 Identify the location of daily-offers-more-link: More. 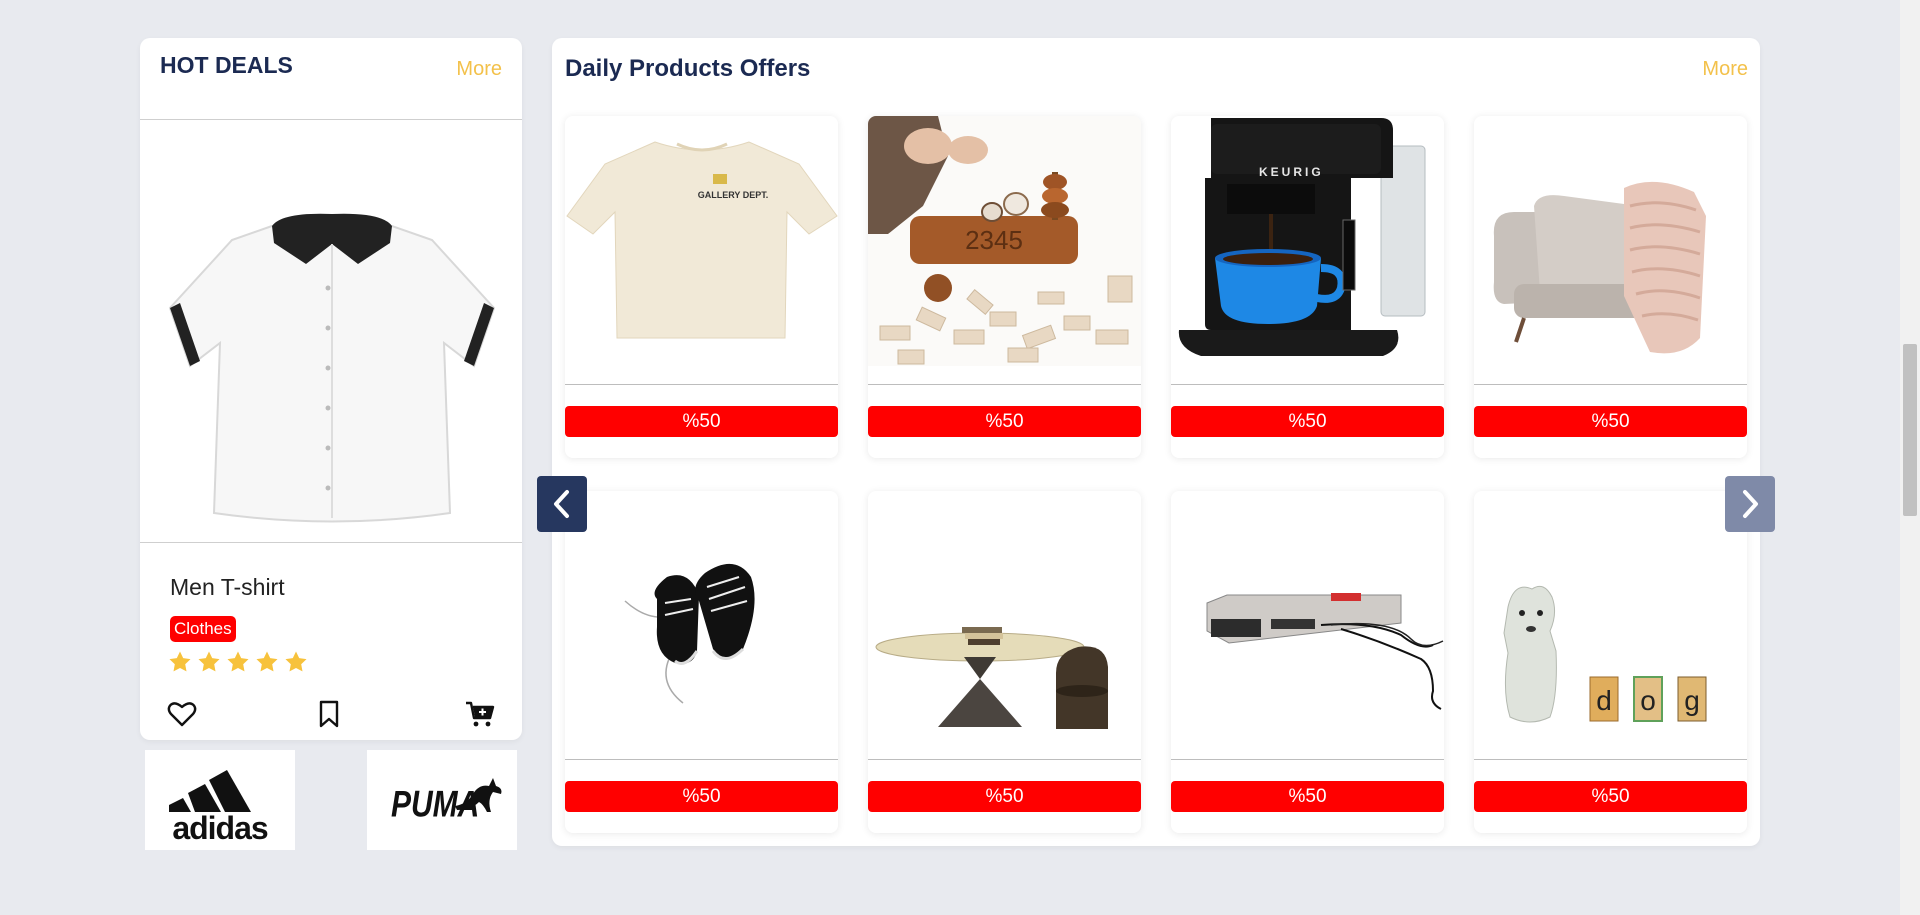
(1725, 69).